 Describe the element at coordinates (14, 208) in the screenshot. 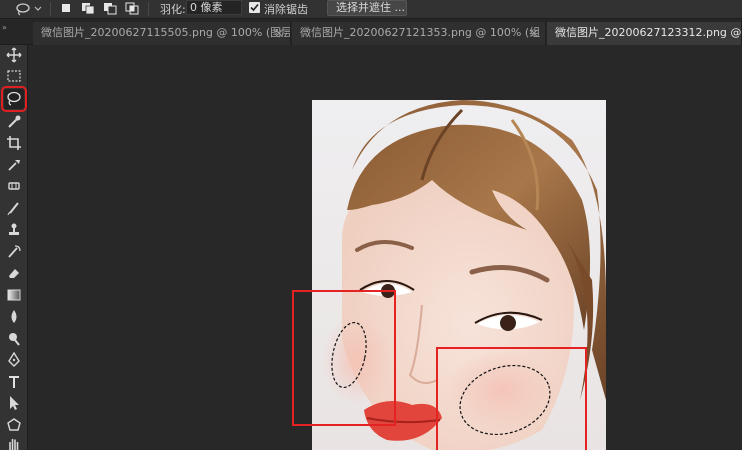

I see `brush-icon` at that location.